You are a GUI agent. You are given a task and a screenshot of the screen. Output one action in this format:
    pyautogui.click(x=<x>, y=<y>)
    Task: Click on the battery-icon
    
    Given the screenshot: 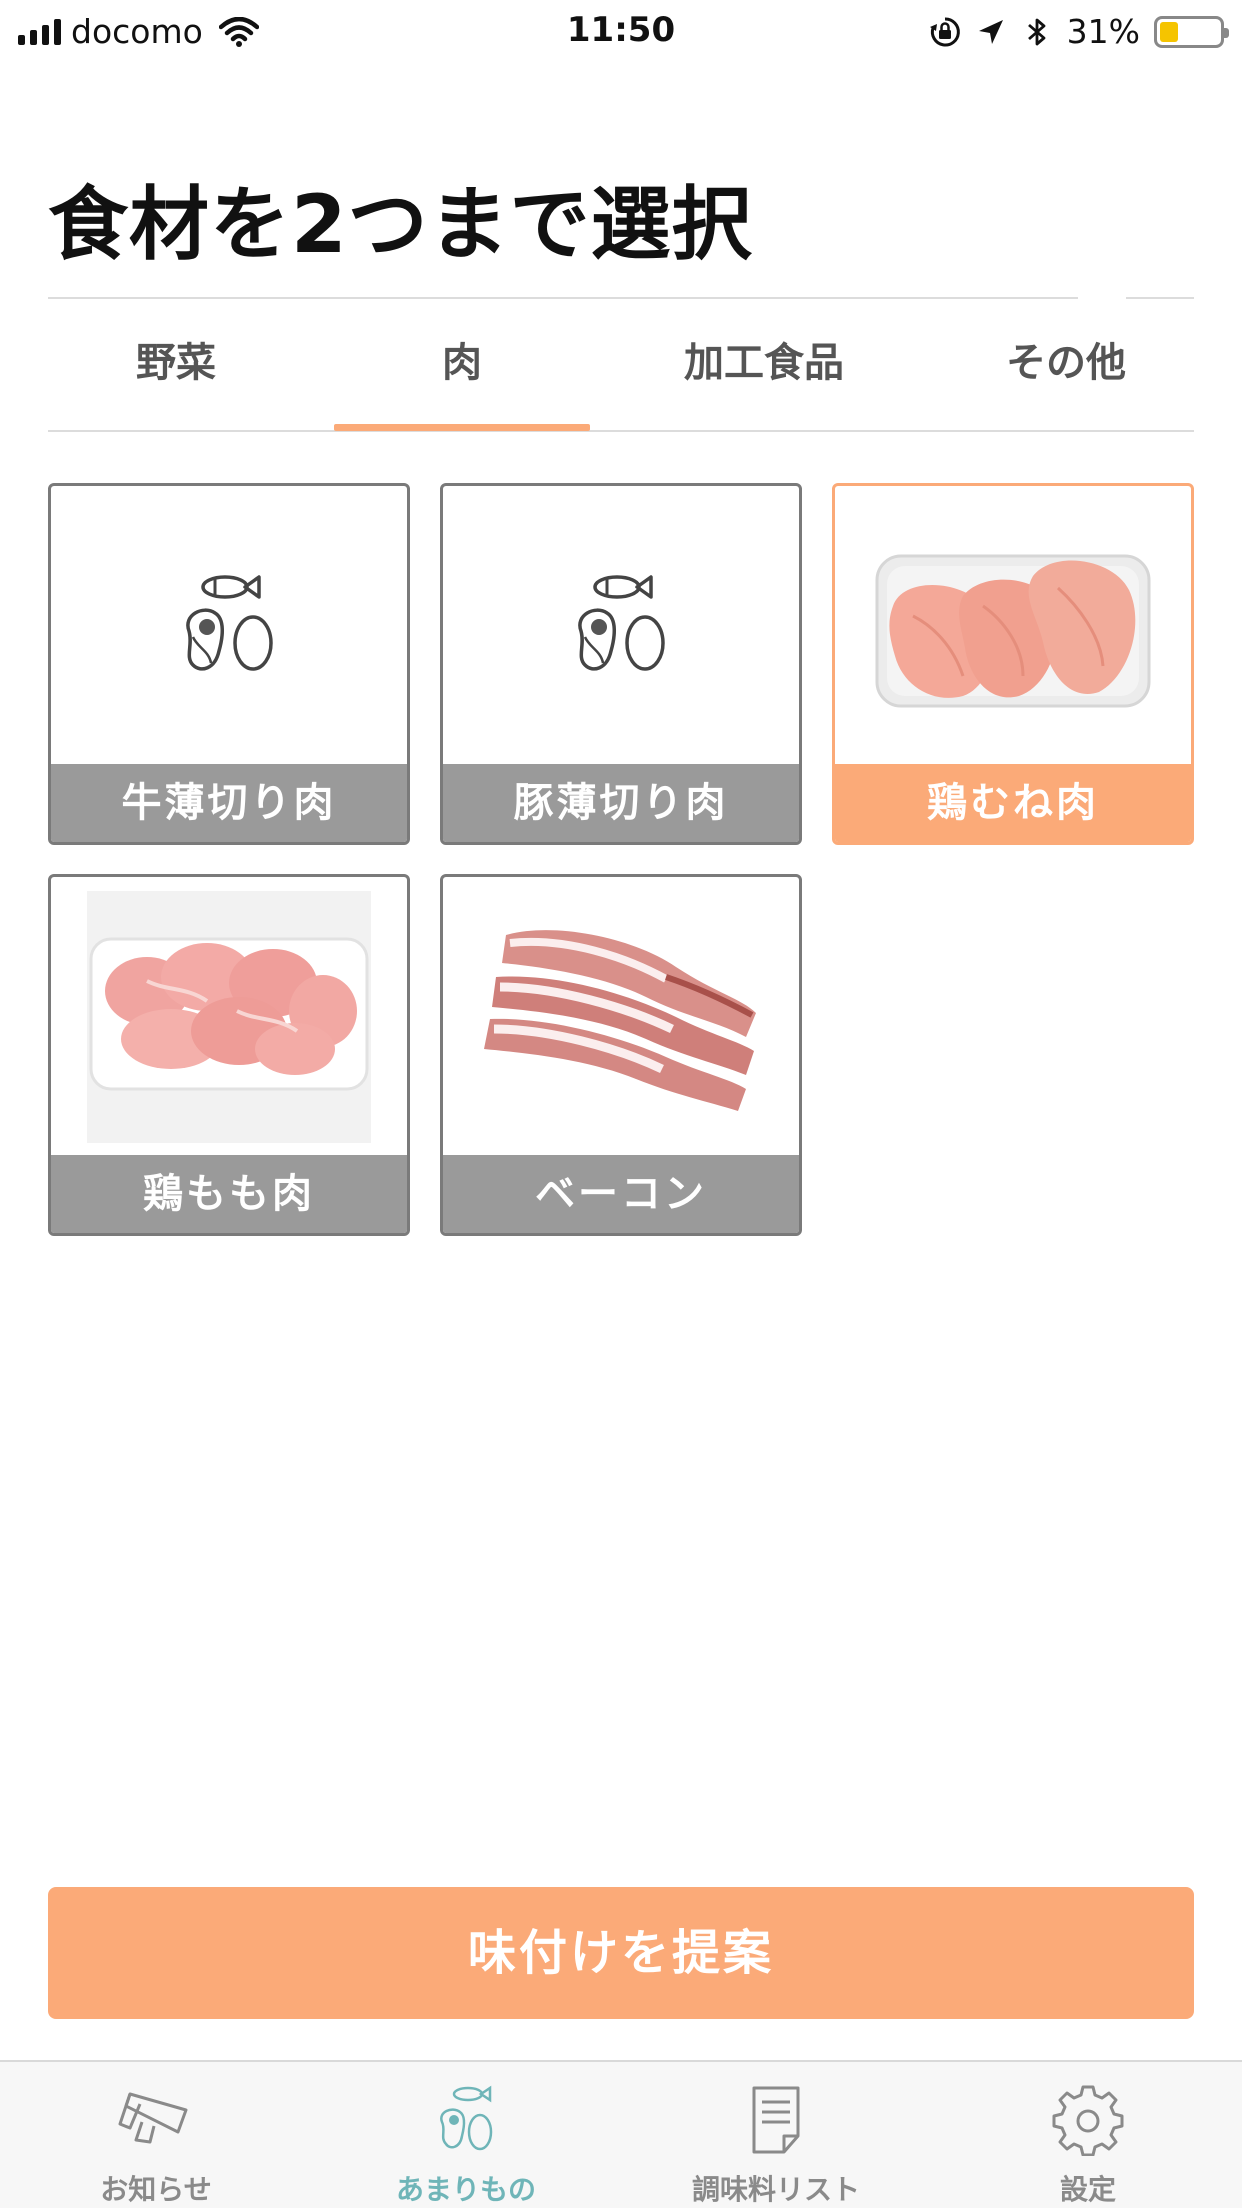 What is the action you would take?
    pyautogui.click(x=1191, y=31)
    